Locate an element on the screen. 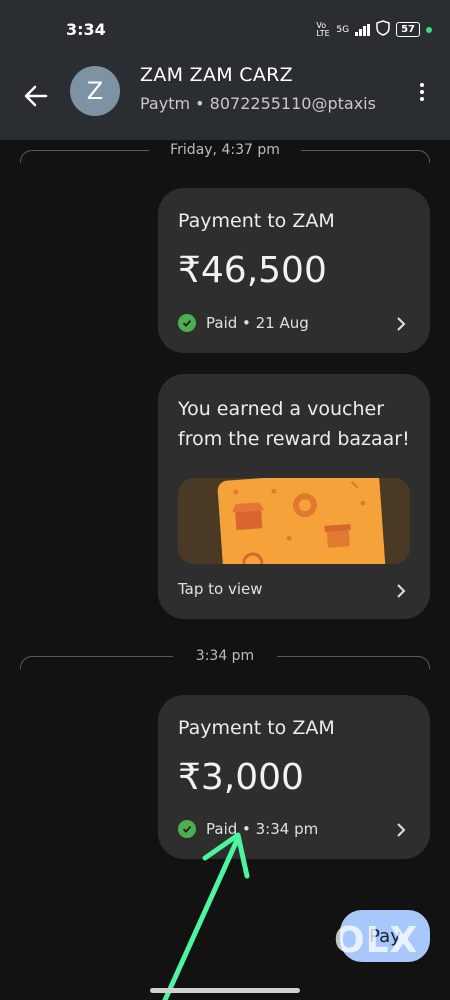 This screenshot has height=1000, width=450. avatar: Z is located at coordinates (95, 91).